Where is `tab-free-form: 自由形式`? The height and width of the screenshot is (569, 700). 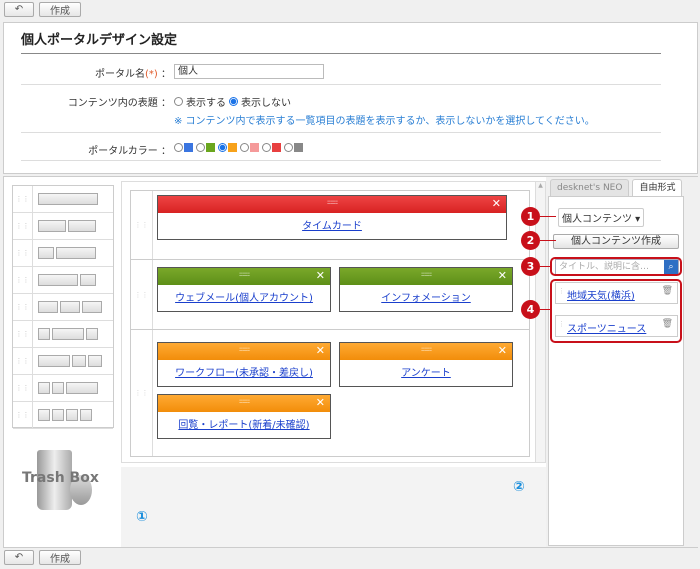
tab-free-form: 自由形式 is located at coordinates (657, 187).